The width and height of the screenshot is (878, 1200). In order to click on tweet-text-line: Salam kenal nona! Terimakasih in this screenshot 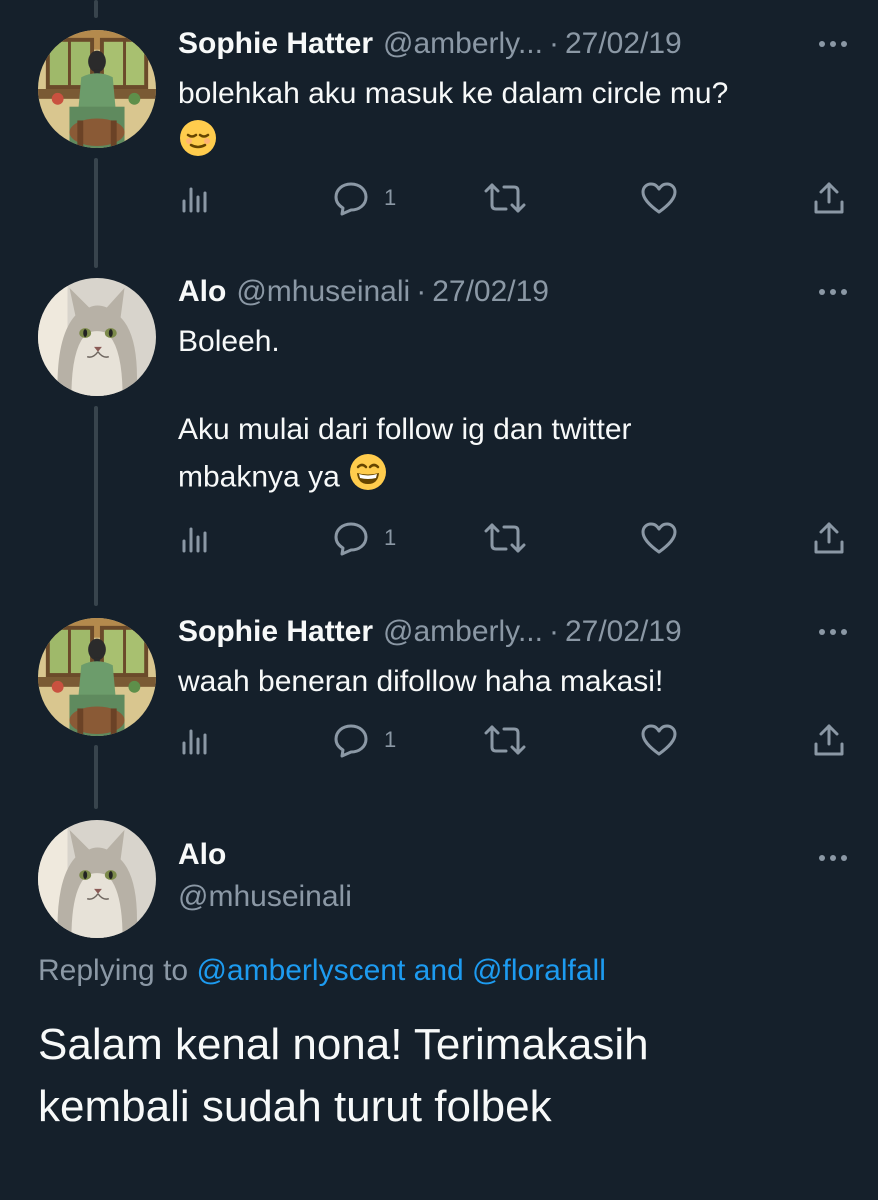, I will do `click(343, 1044)`.